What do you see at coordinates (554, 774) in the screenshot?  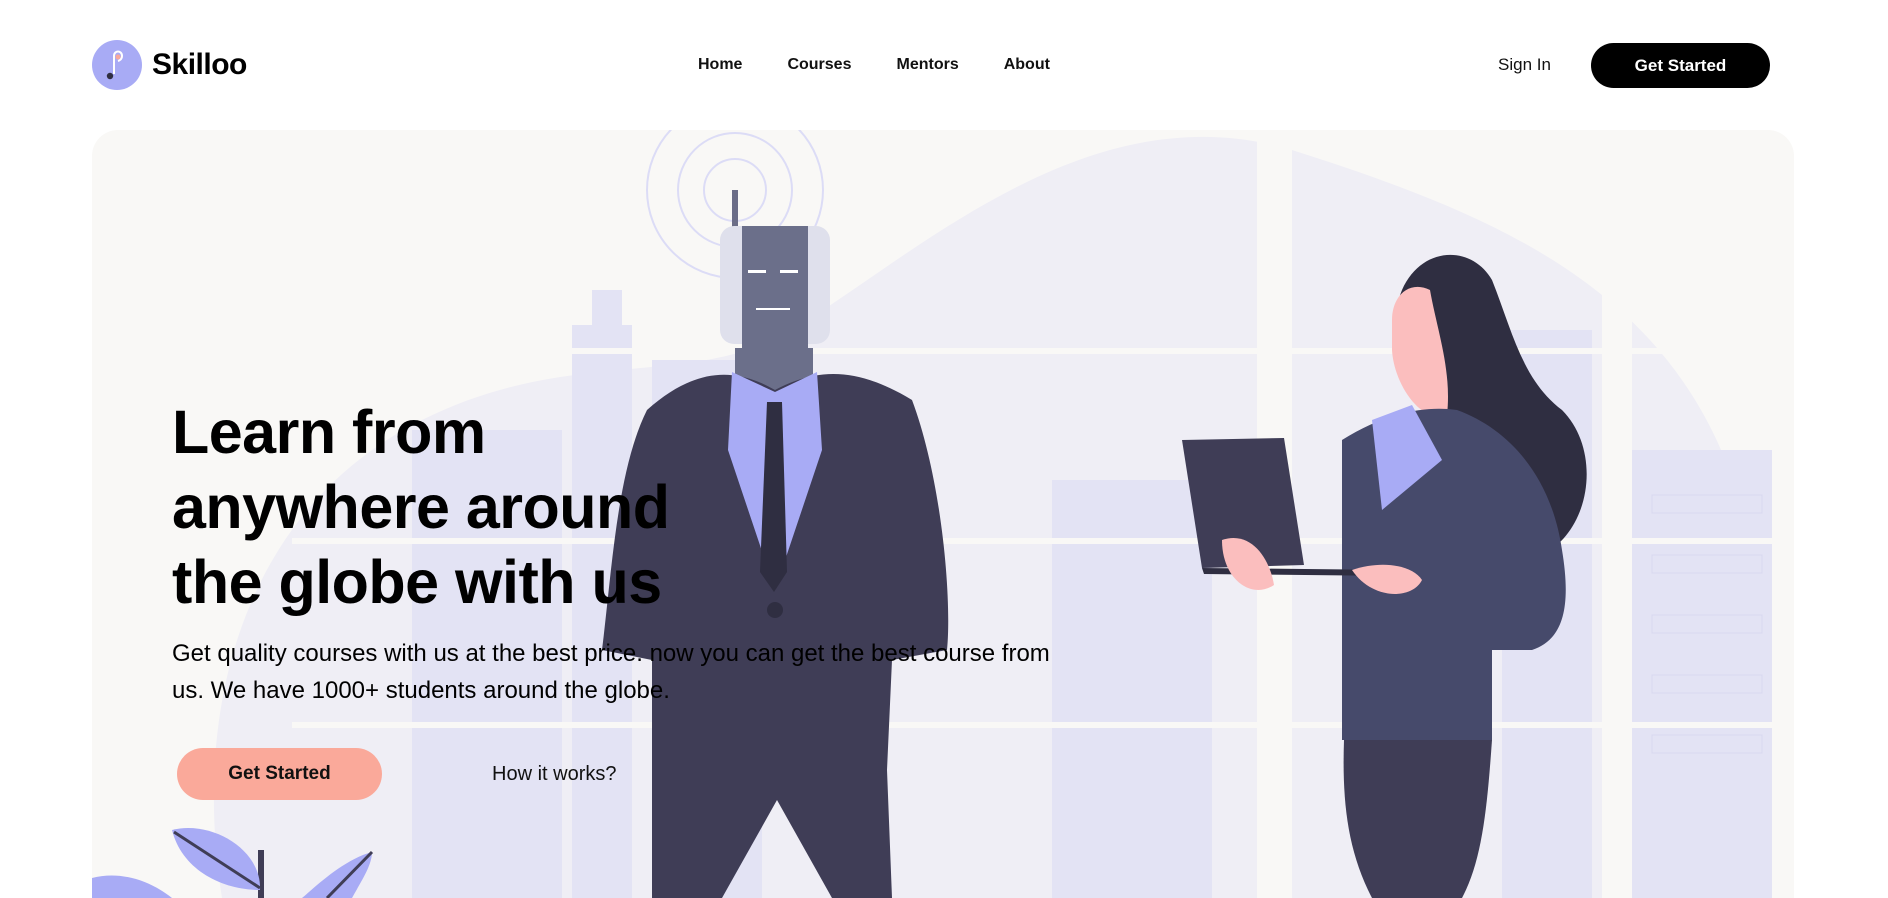 I see `how-it-works-link: How it works?` at bounding box center [554, 774].